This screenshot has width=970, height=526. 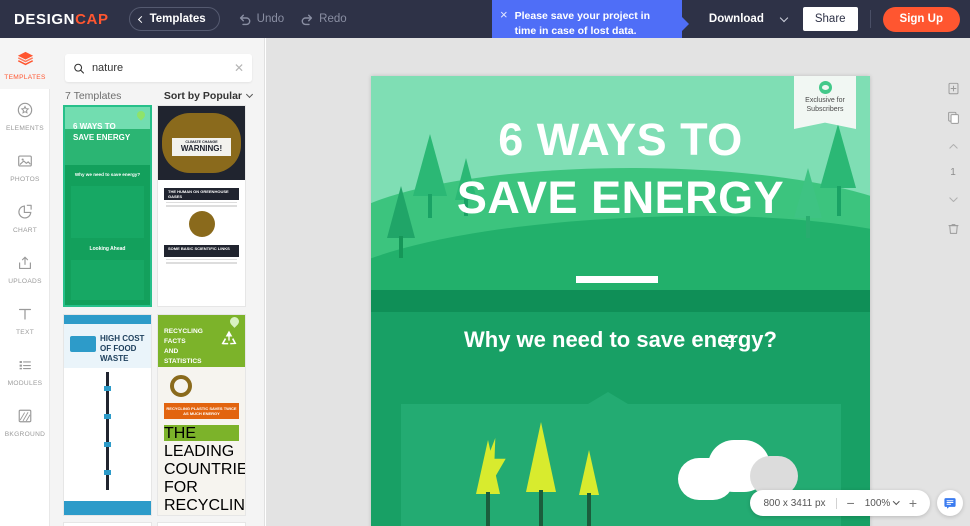 What do you see at coordinates (181, 385) in the screenshot?
I see `thumb-donut-chart` at bounding box center [181, 385].